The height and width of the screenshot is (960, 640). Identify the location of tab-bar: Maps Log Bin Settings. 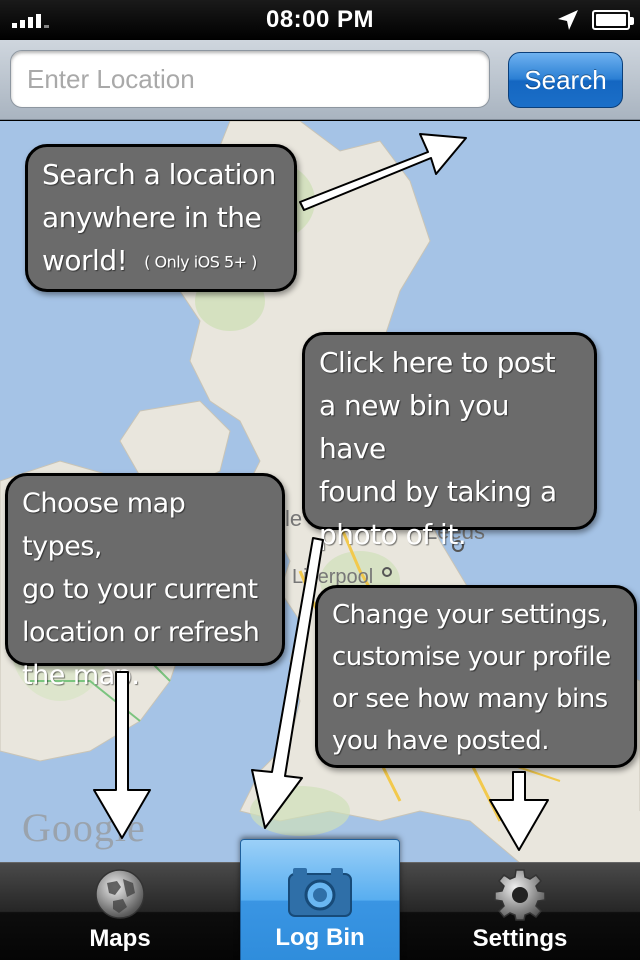
(320, 899).